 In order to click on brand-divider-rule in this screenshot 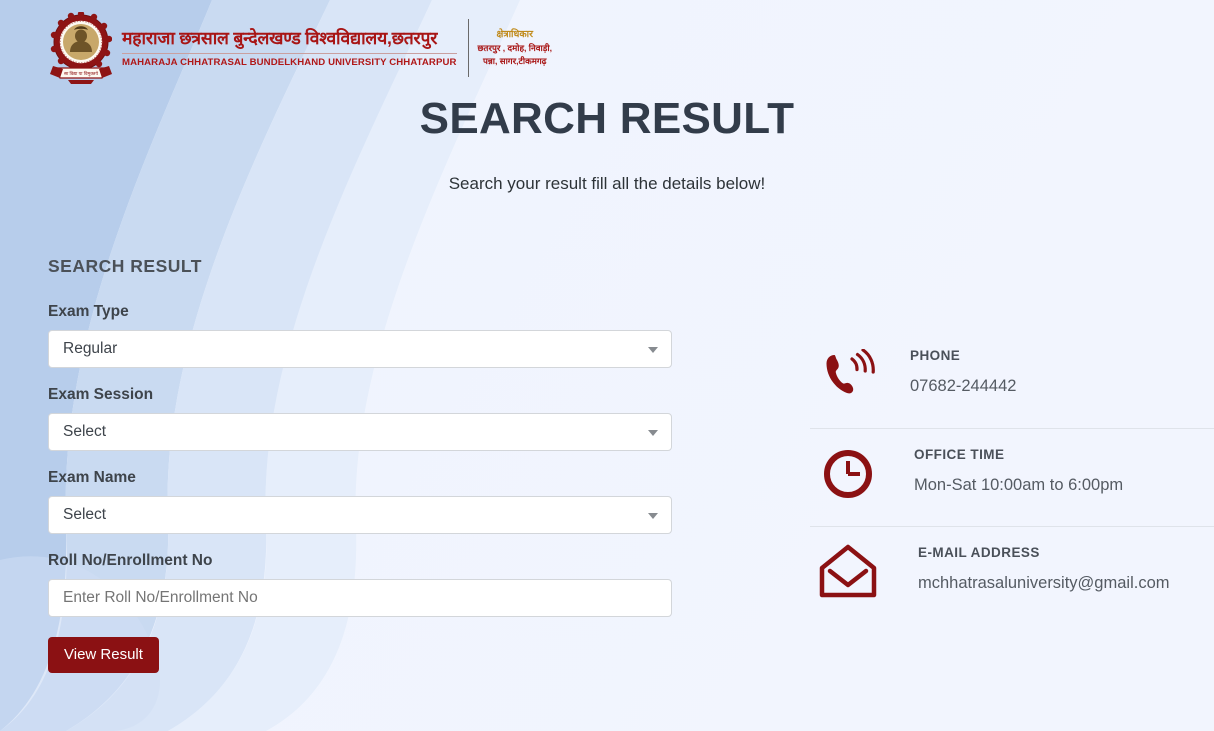, I will do `click(289, 53)`.